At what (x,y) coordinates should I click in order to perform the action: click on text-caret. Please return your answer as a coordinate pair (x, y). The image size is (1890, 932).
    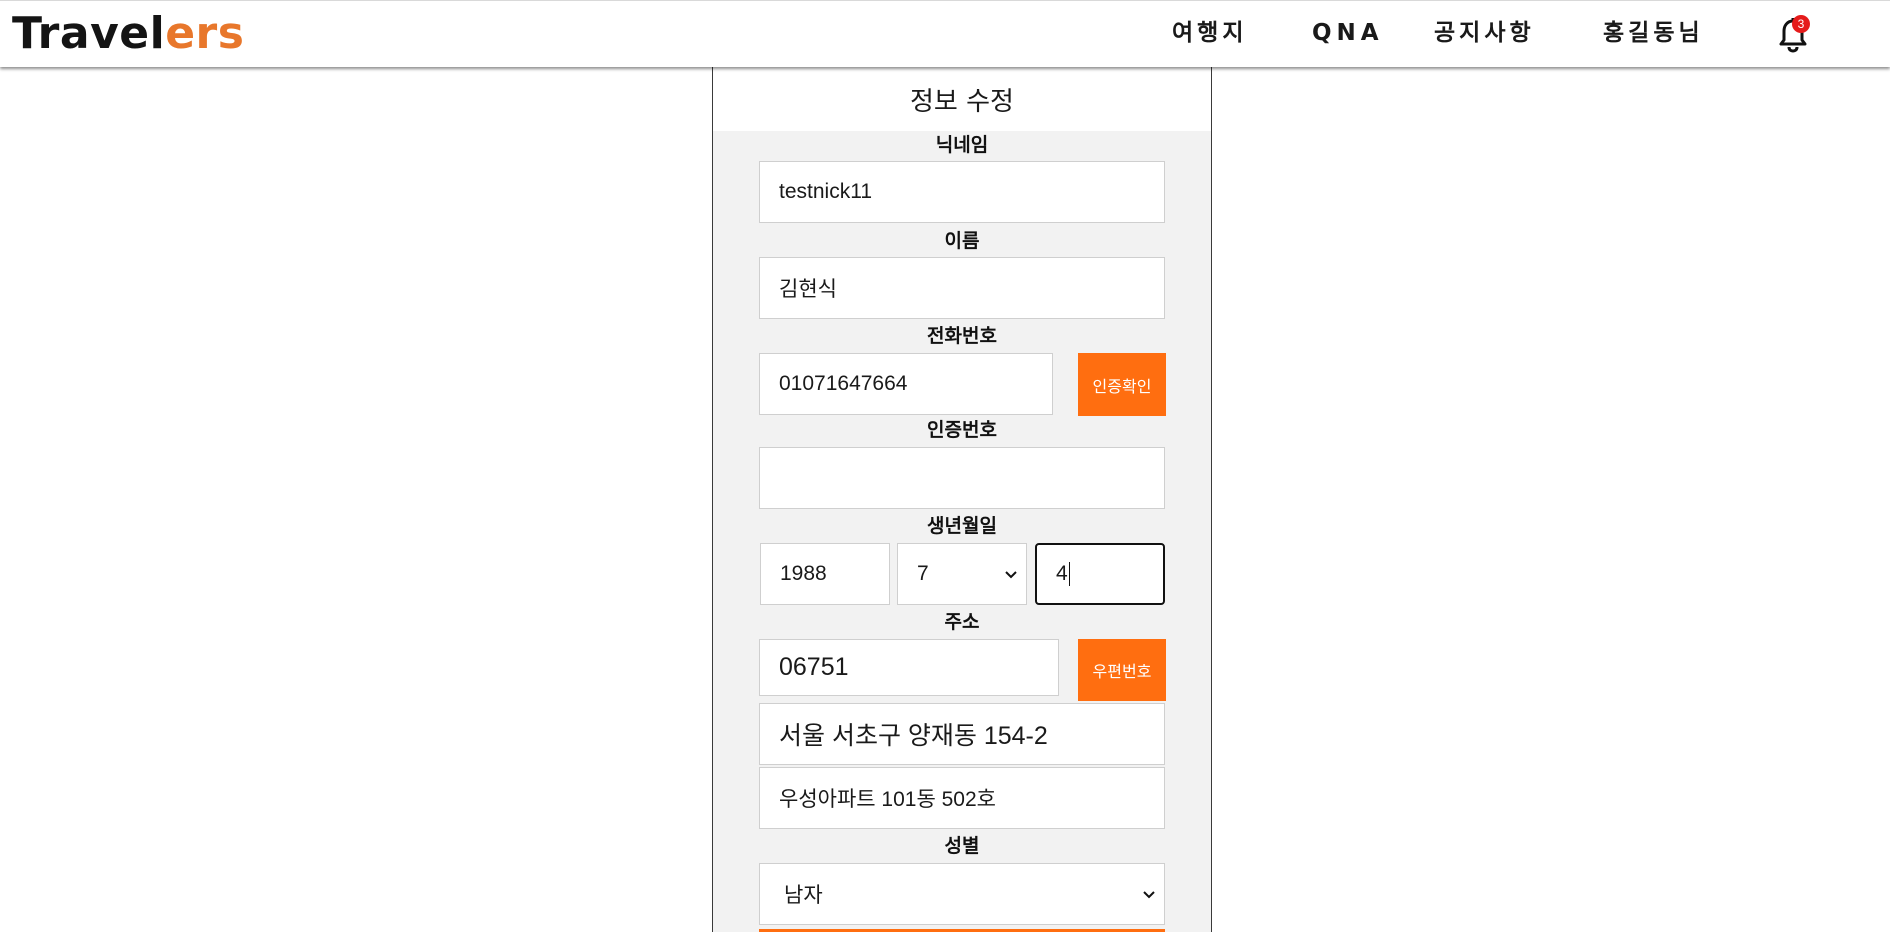
    Looking at the image, I should click on (1069, 574).